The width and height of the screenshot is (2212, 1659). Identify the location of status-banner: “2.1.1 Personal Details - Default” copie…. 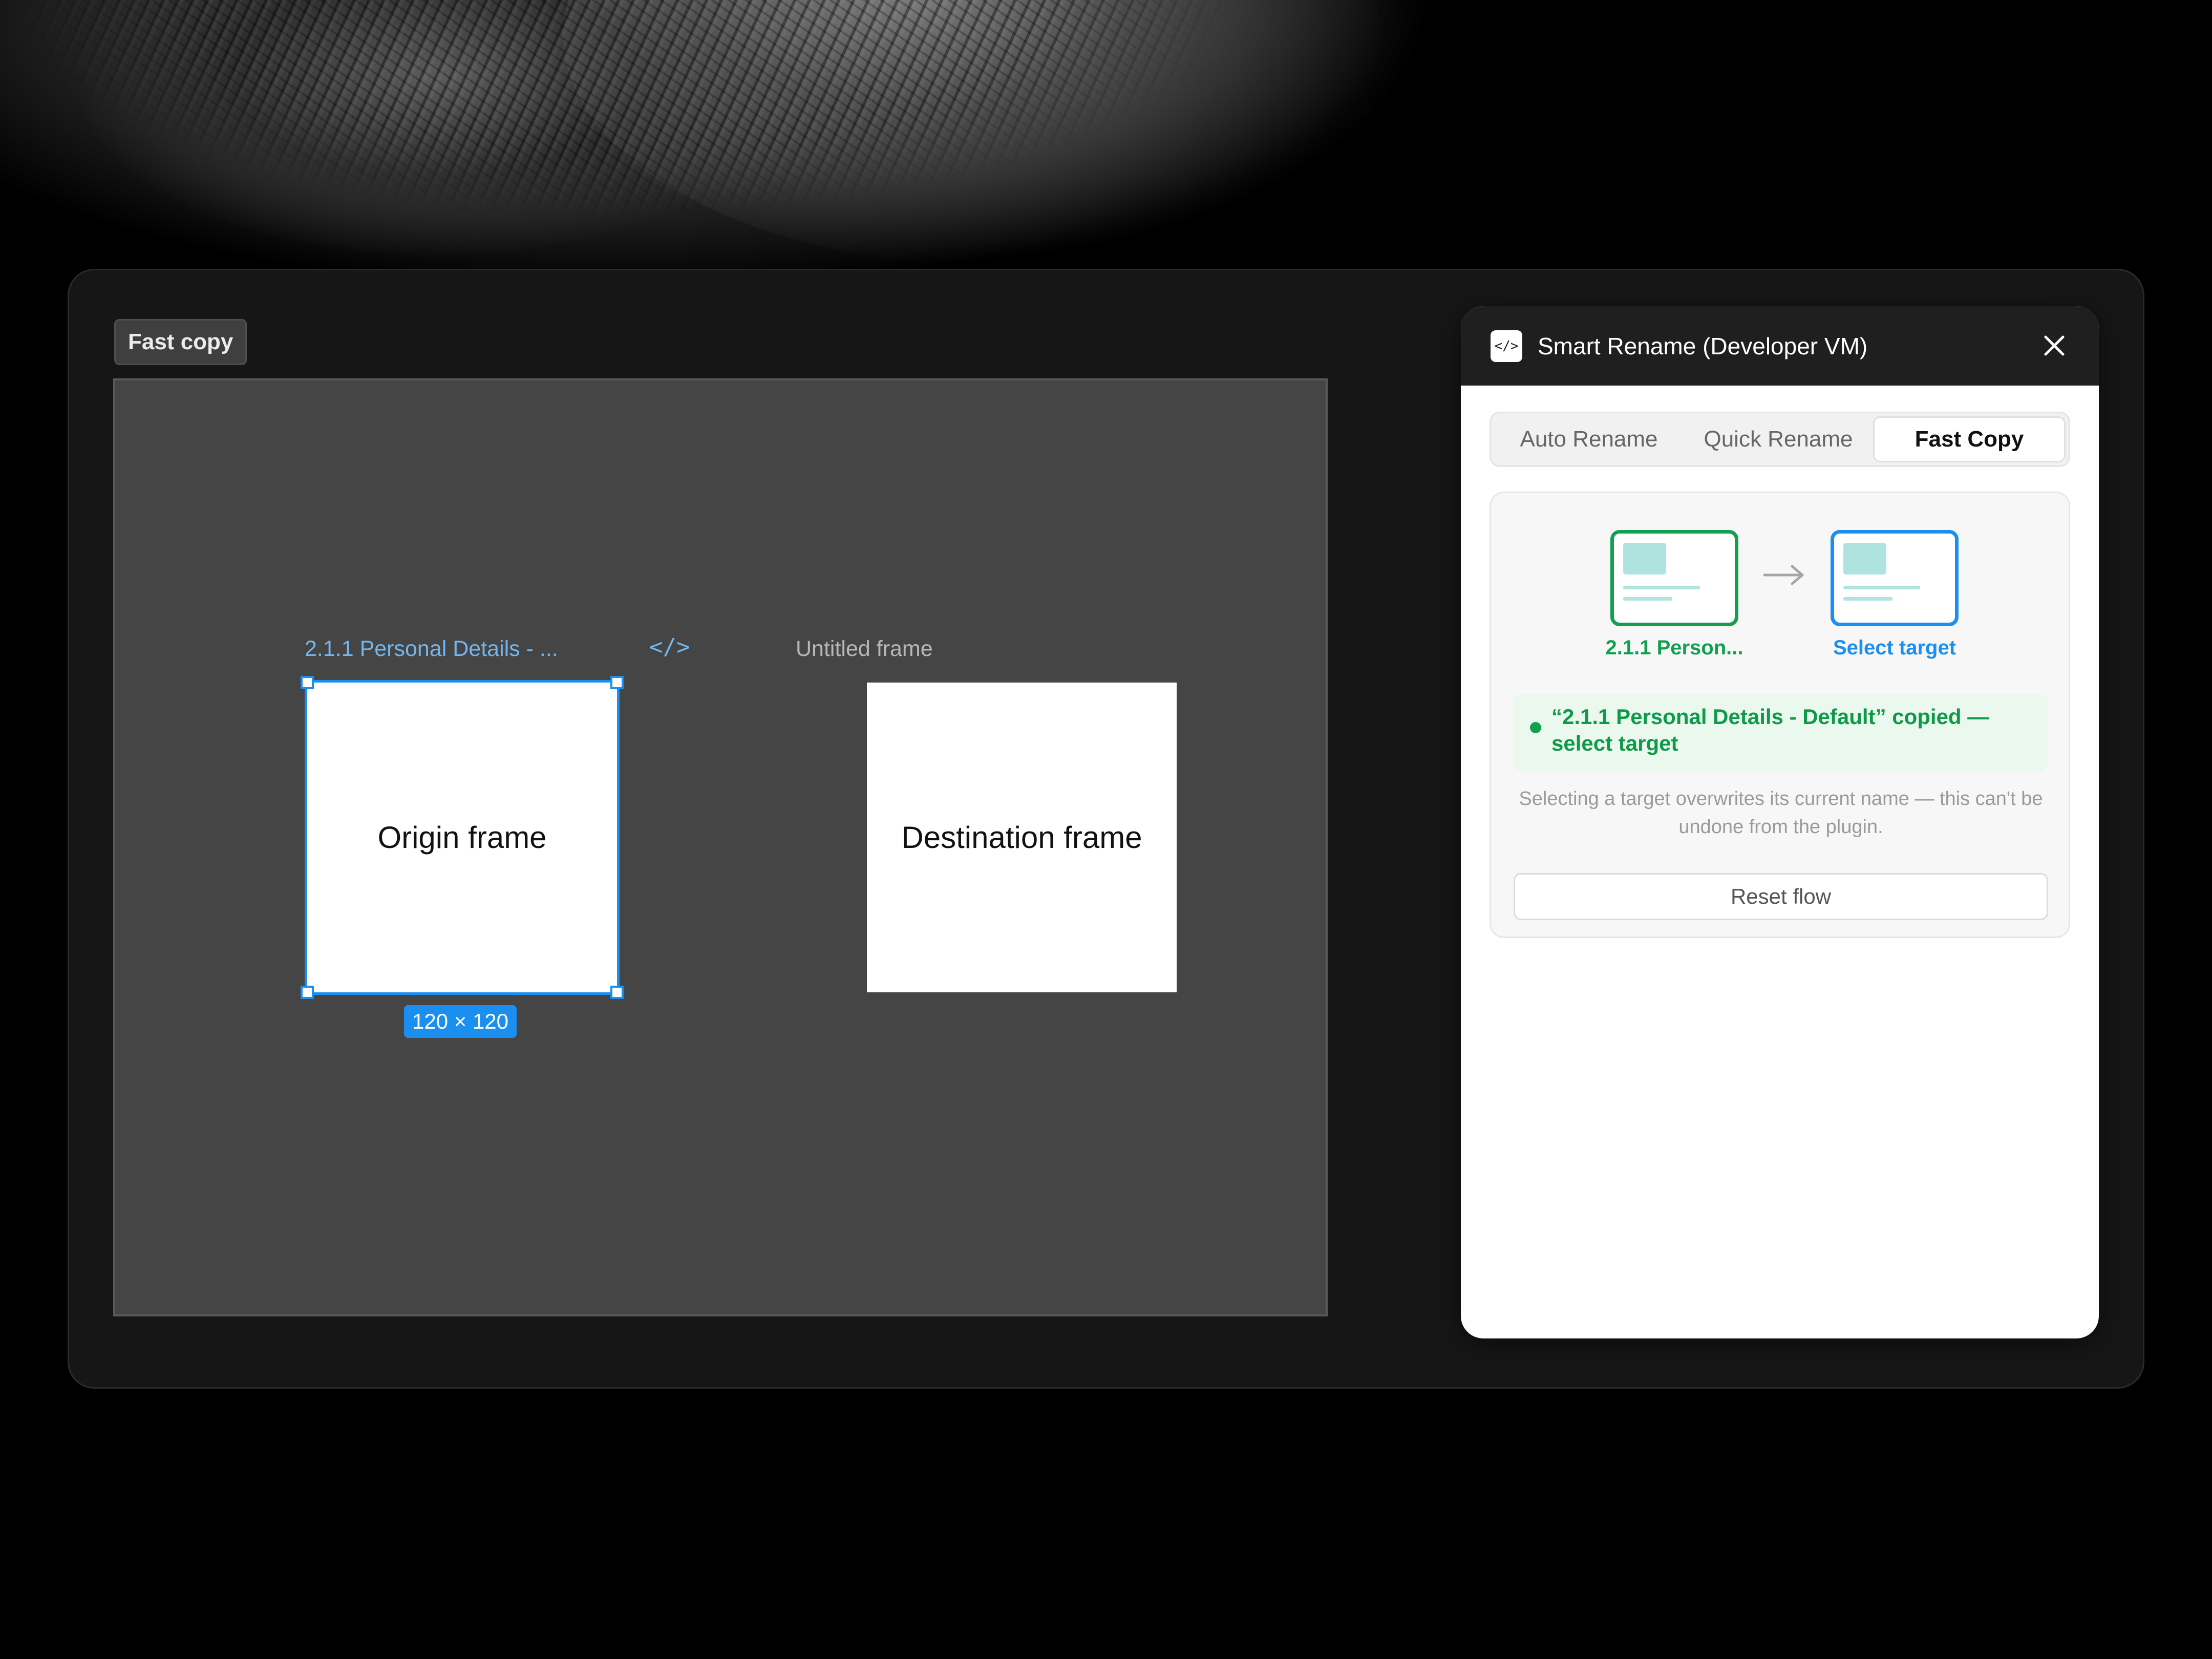
(1781, 733).